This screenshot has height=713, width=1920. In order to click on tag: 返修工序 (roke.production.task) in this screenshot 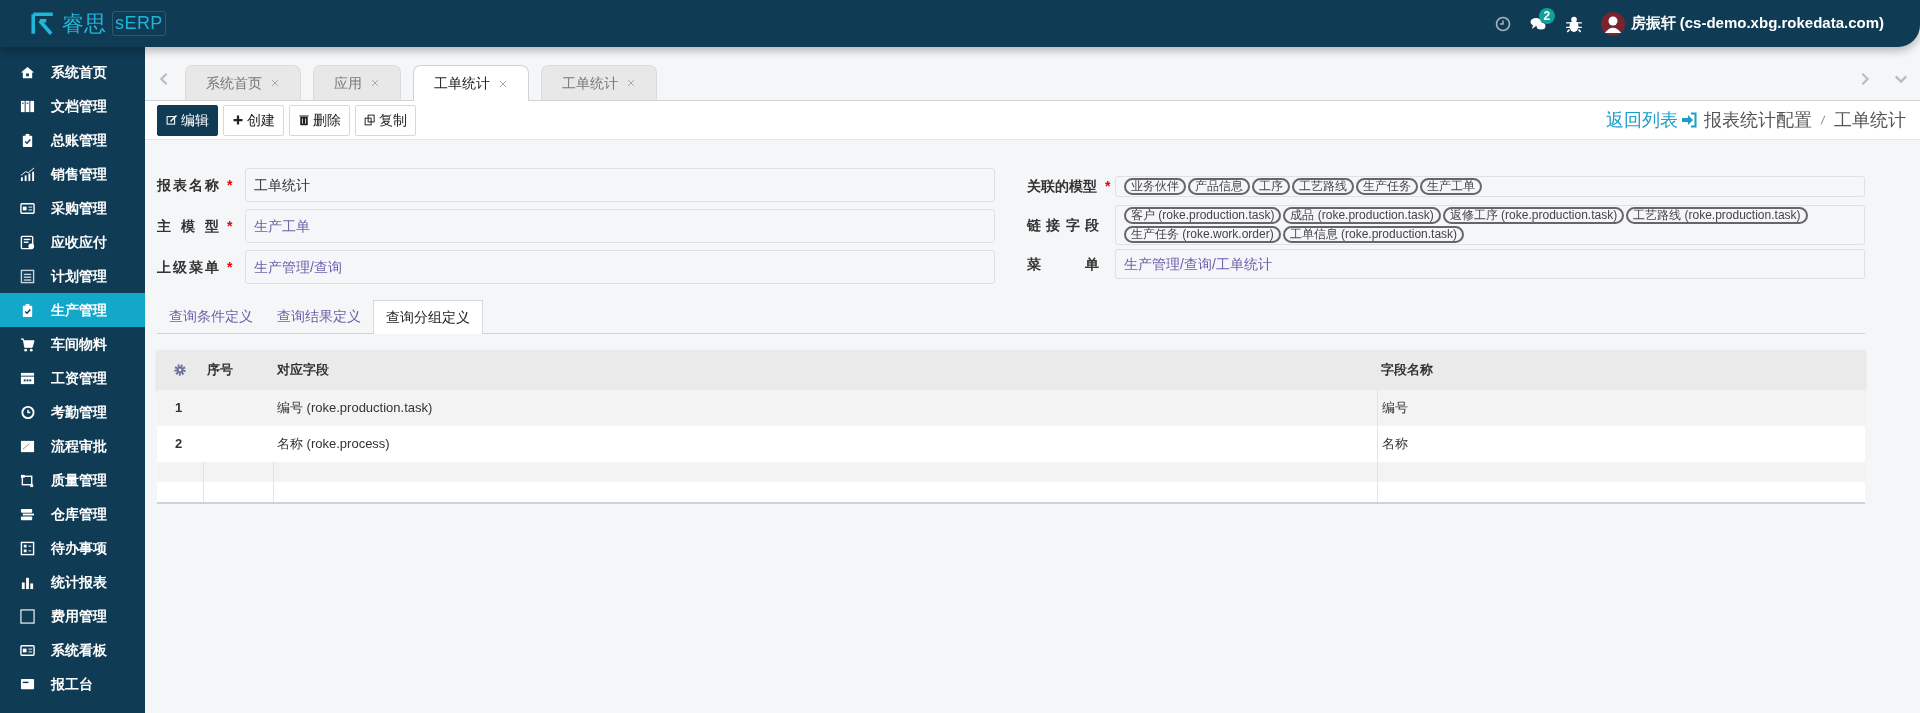, I will do `click(1533, 215)`.